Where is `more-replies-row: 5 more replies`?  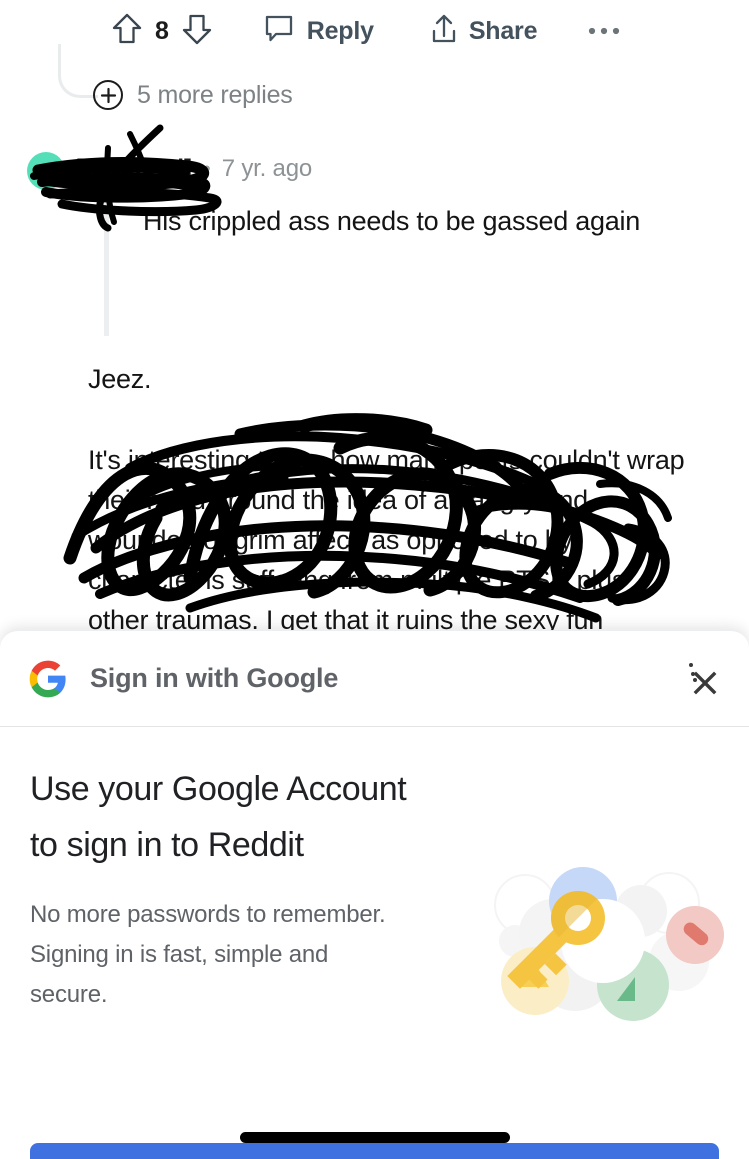 more-replies-row: 5 more replies is located at coordinates (374, 84).